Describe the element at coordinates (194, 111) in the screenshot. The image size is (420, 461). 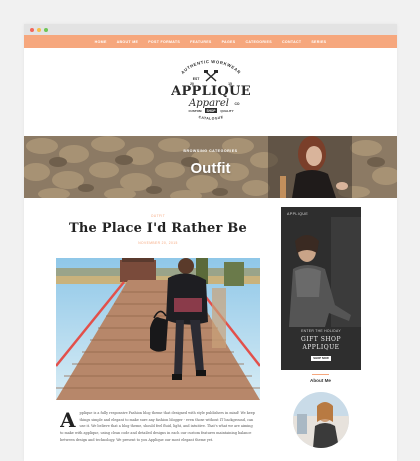
I see `svg-text: CUSTOM` at that location.